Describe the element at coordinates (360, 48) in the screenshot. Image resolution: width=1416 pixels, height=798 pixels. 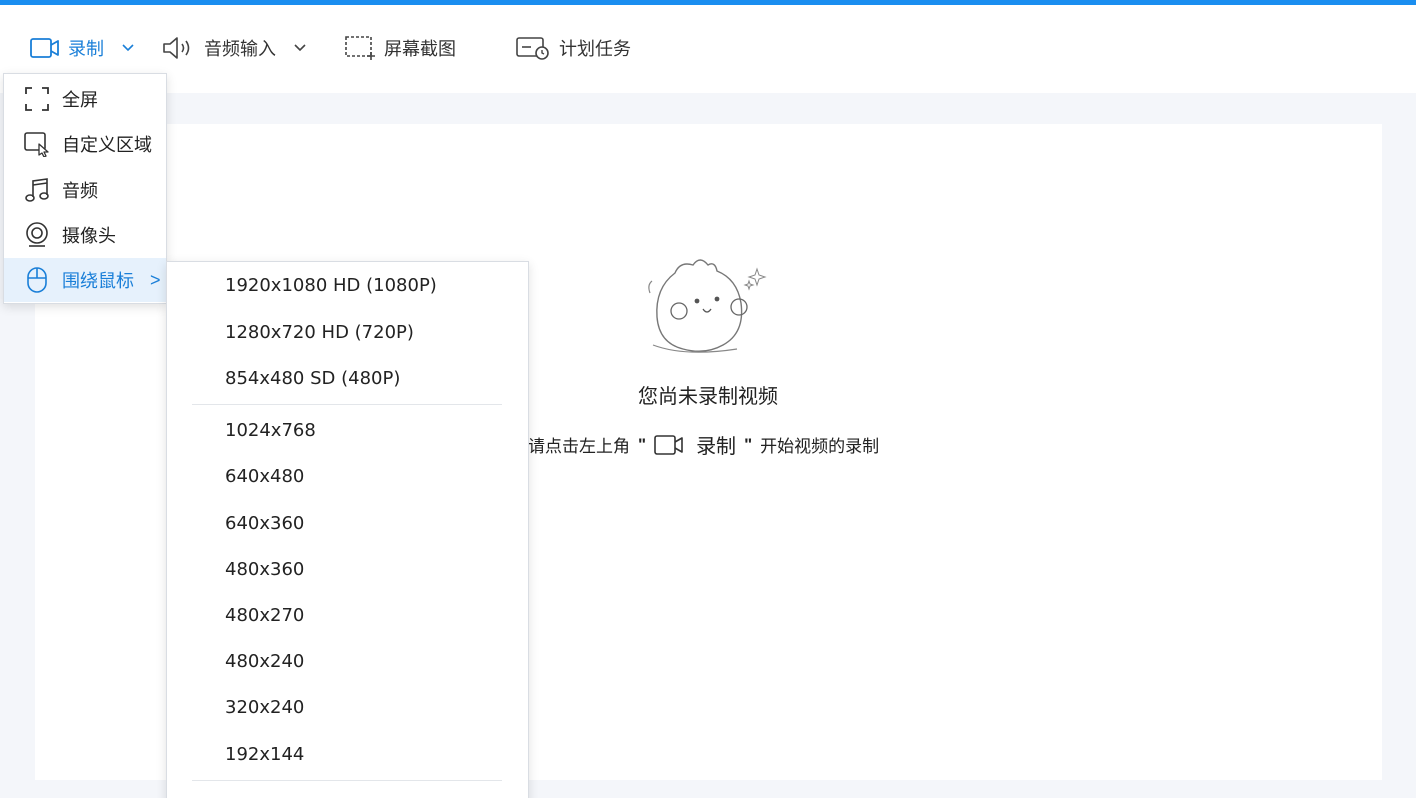
I see `screenshot-icon` at that location.